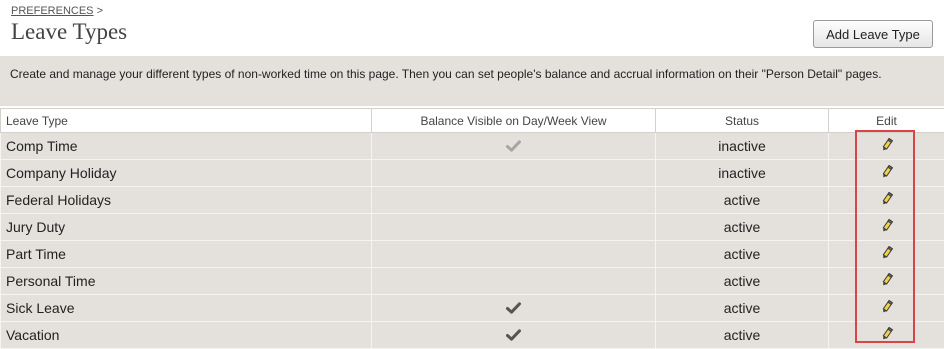  What do you see at coordinates (186, 227) in the screenshot?
I see `leave-type-name: Jury Duty` at bounding box center [186, 227].